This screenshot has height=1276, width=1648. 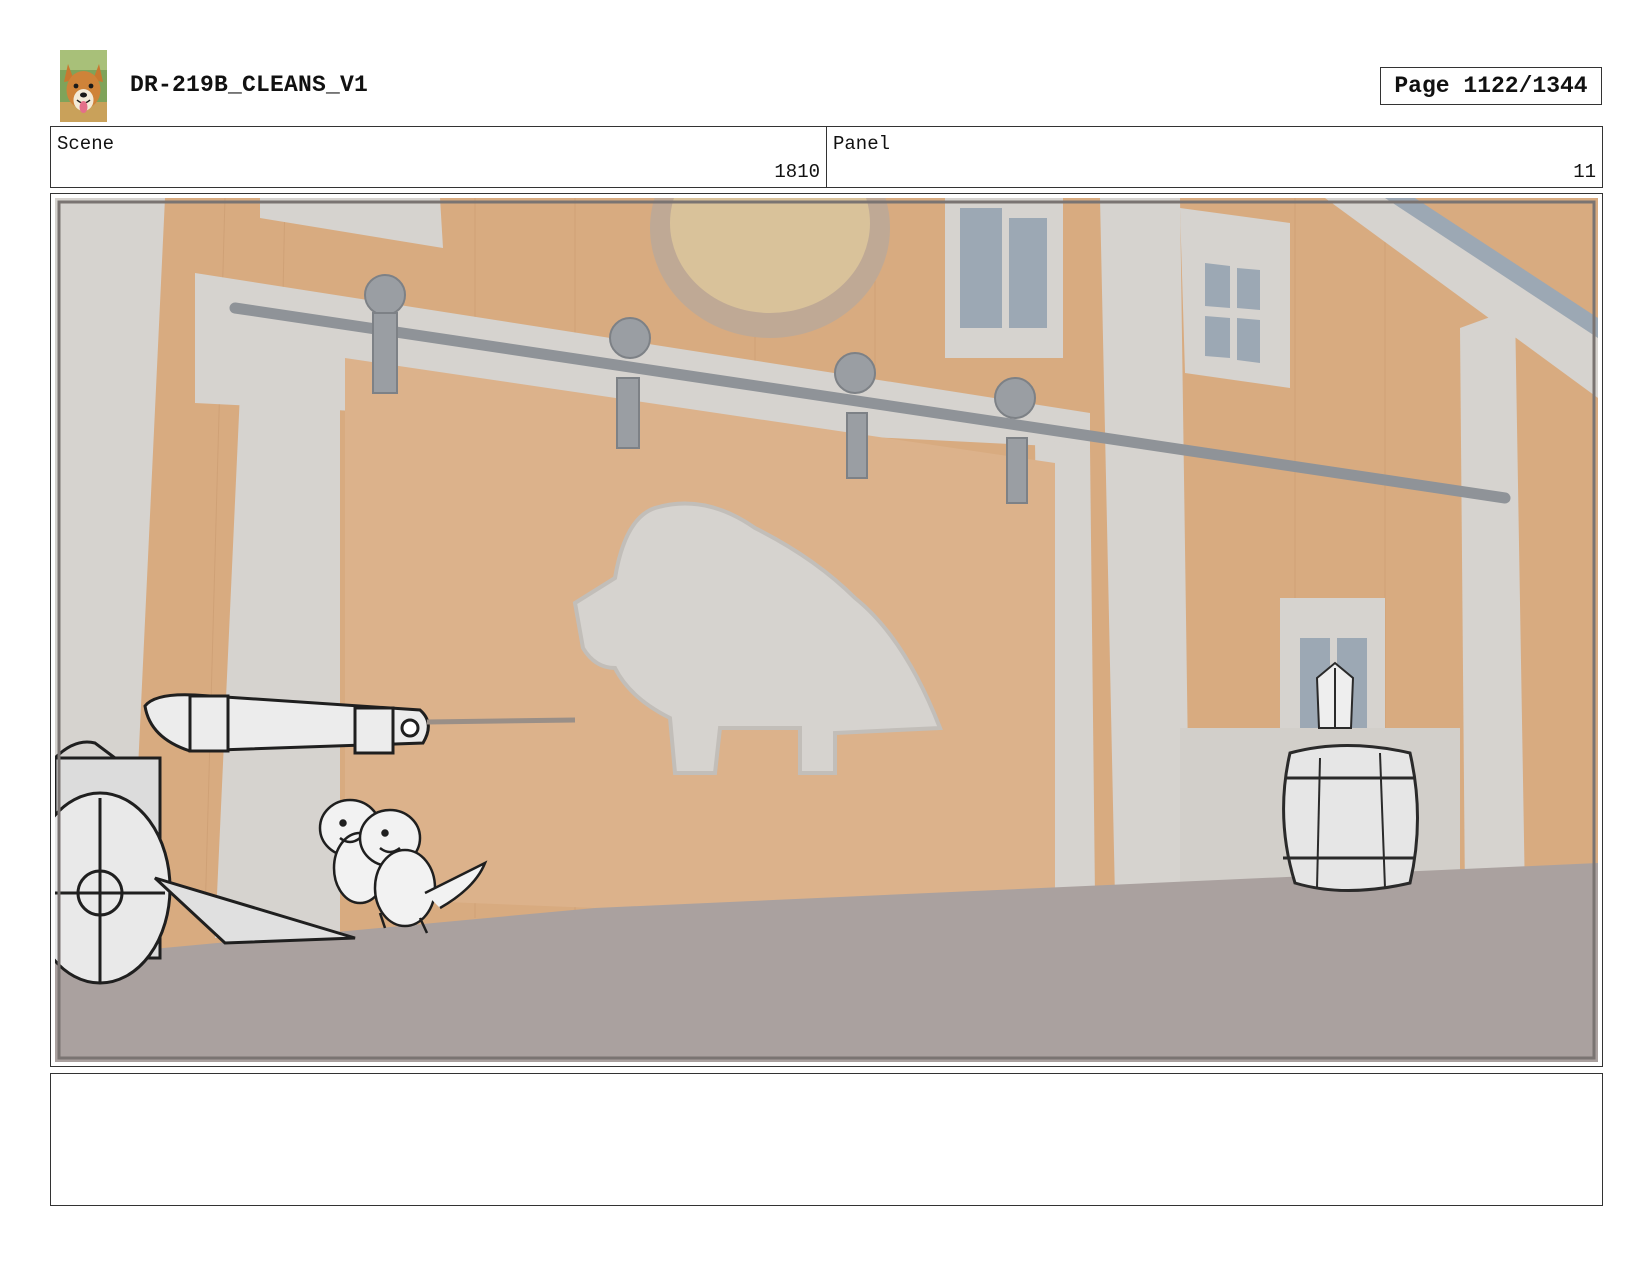 I want to click on corgi-dog-avatar-icon, so click(x=83, y=86).